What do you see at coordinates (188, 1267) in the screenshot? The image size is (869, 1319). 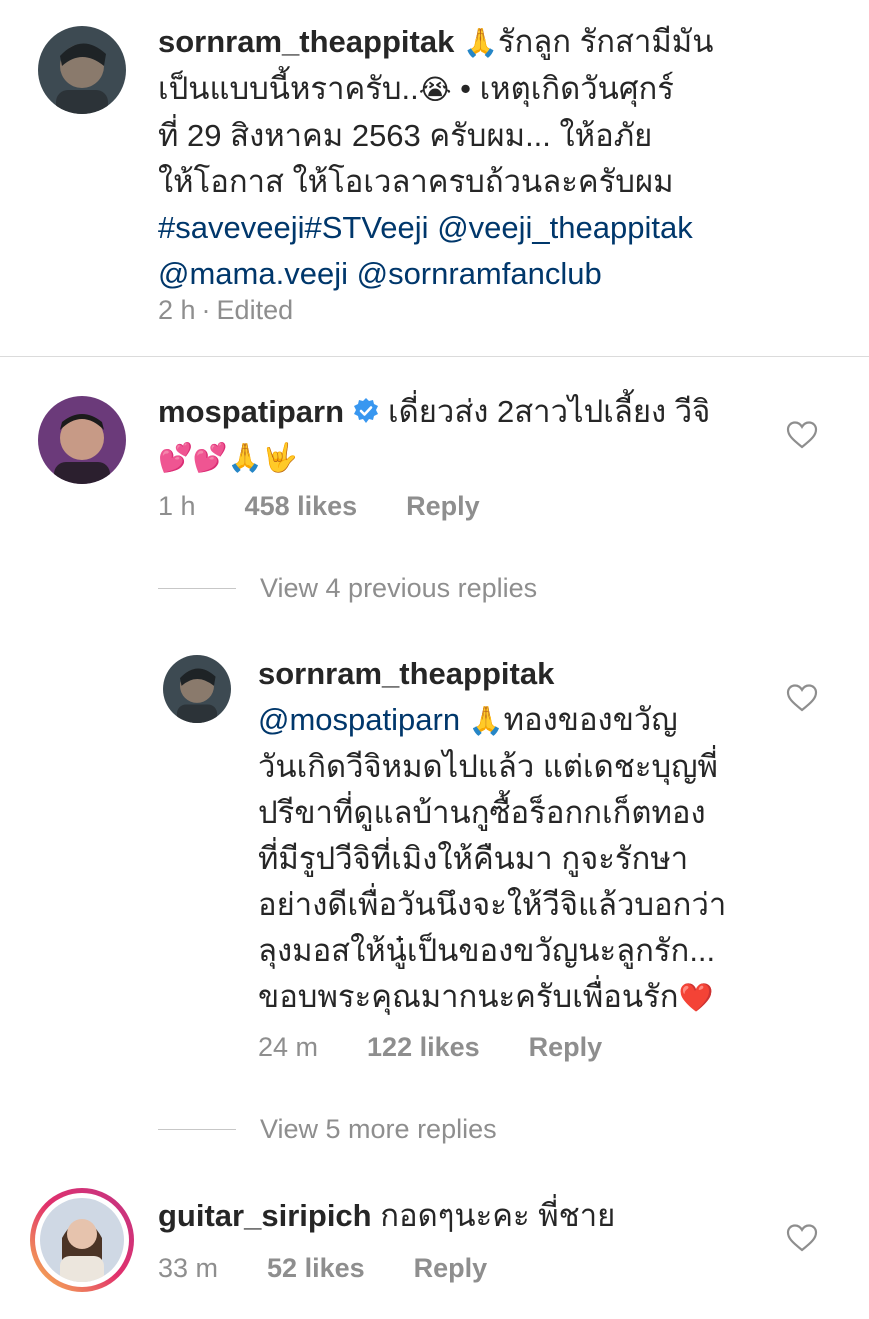 I see `comment2-time: 33 m` at bounding box center [188, 1267].